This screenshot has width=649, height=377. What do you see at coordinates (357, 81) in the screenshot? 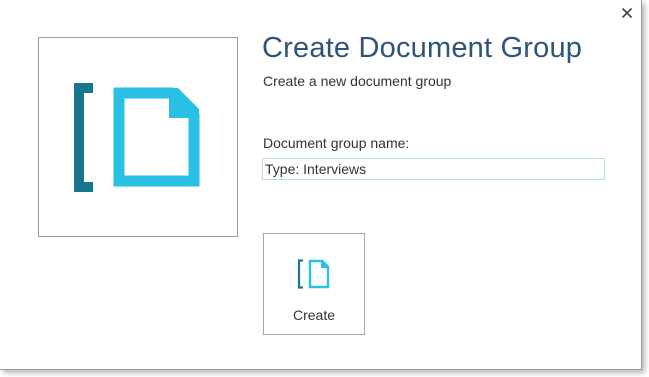
I see `dialog-subtitle: Create a new document group` at bounding box center [357, 81].